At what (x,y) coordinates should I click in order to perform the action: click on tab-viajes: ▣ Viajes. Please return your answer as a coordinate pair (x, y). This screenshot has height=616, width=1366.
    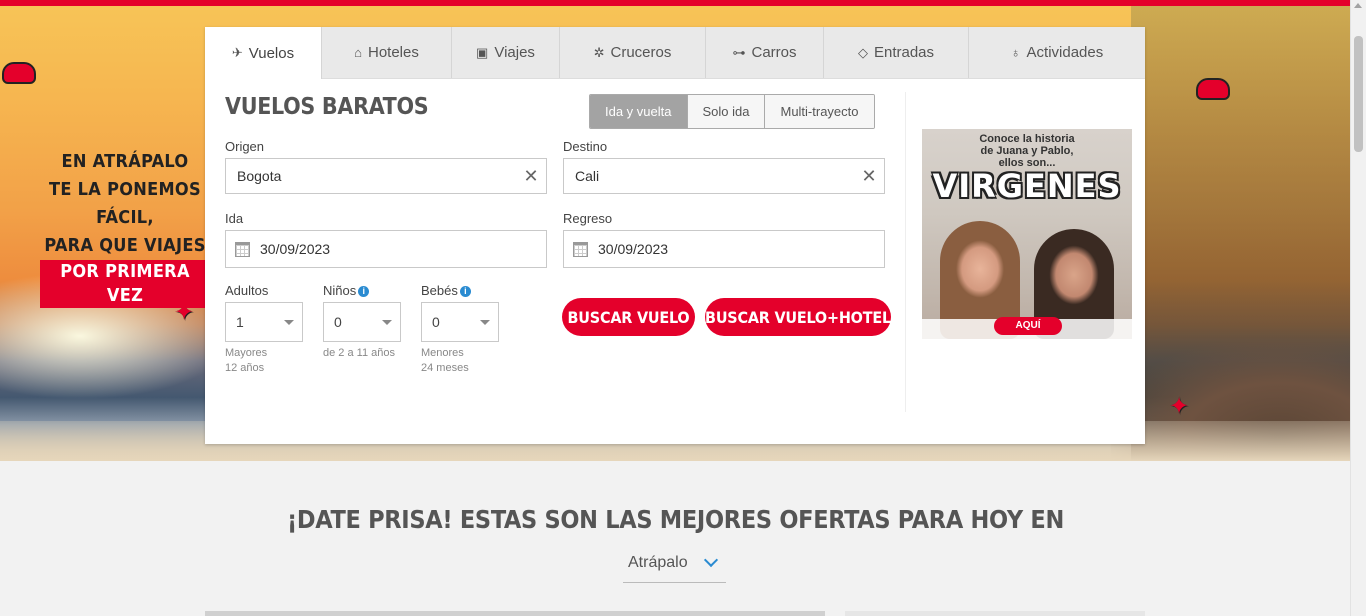
    Looking at the image, I should click on (506, 52).